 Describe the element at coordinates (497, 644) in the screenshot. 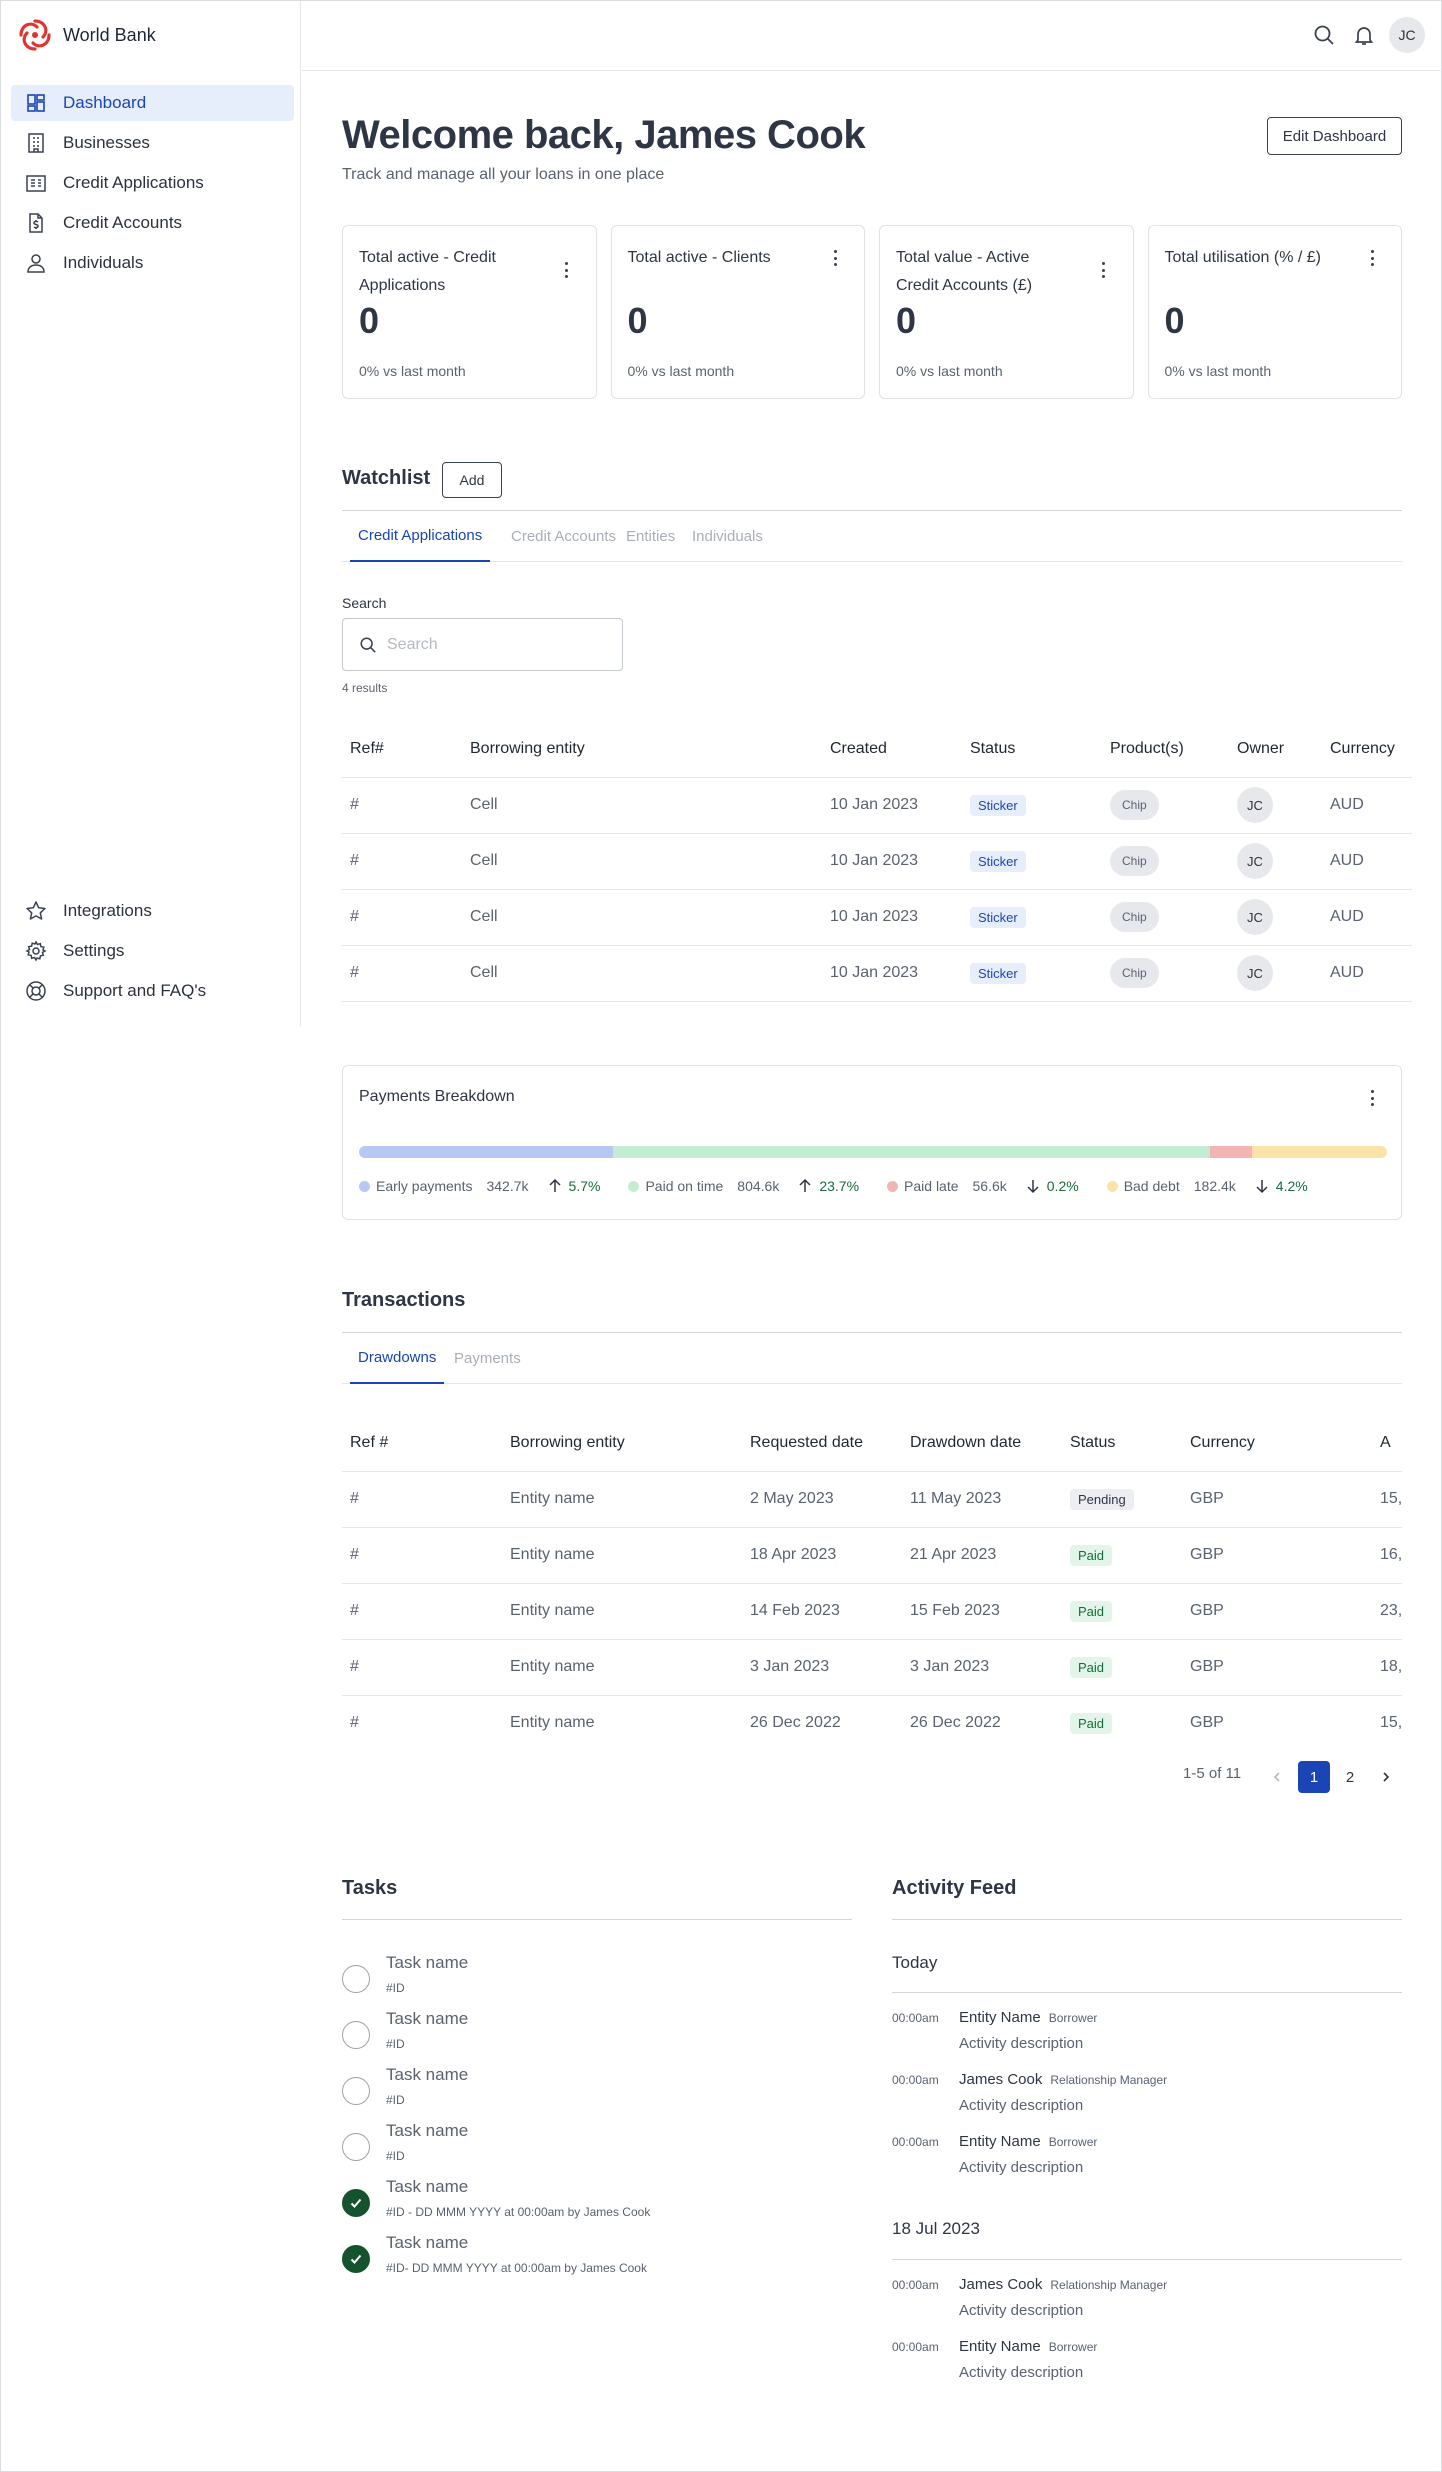

I see `search-input` at that location.